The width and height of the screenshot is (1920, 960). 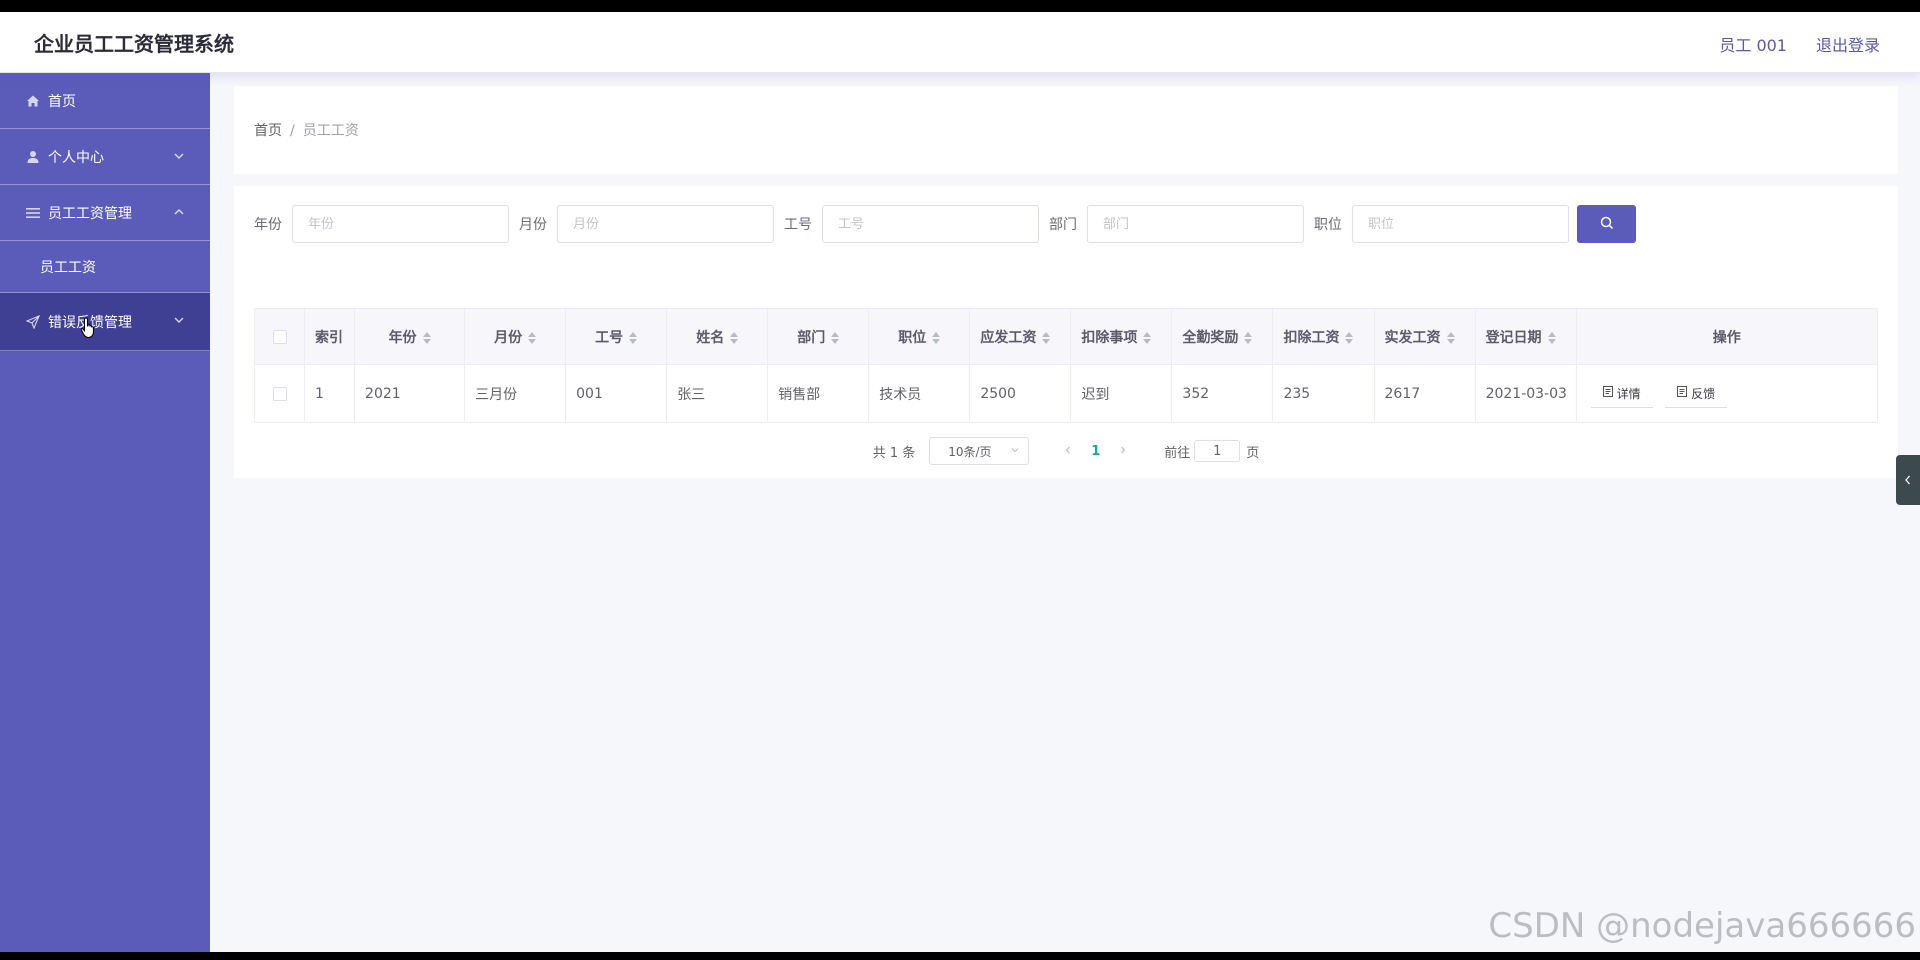 What do you see at coordinates (1424, 393) in the screenshot?
I see `cell-net-pay: 2617` at bounding box center [1424, 393].